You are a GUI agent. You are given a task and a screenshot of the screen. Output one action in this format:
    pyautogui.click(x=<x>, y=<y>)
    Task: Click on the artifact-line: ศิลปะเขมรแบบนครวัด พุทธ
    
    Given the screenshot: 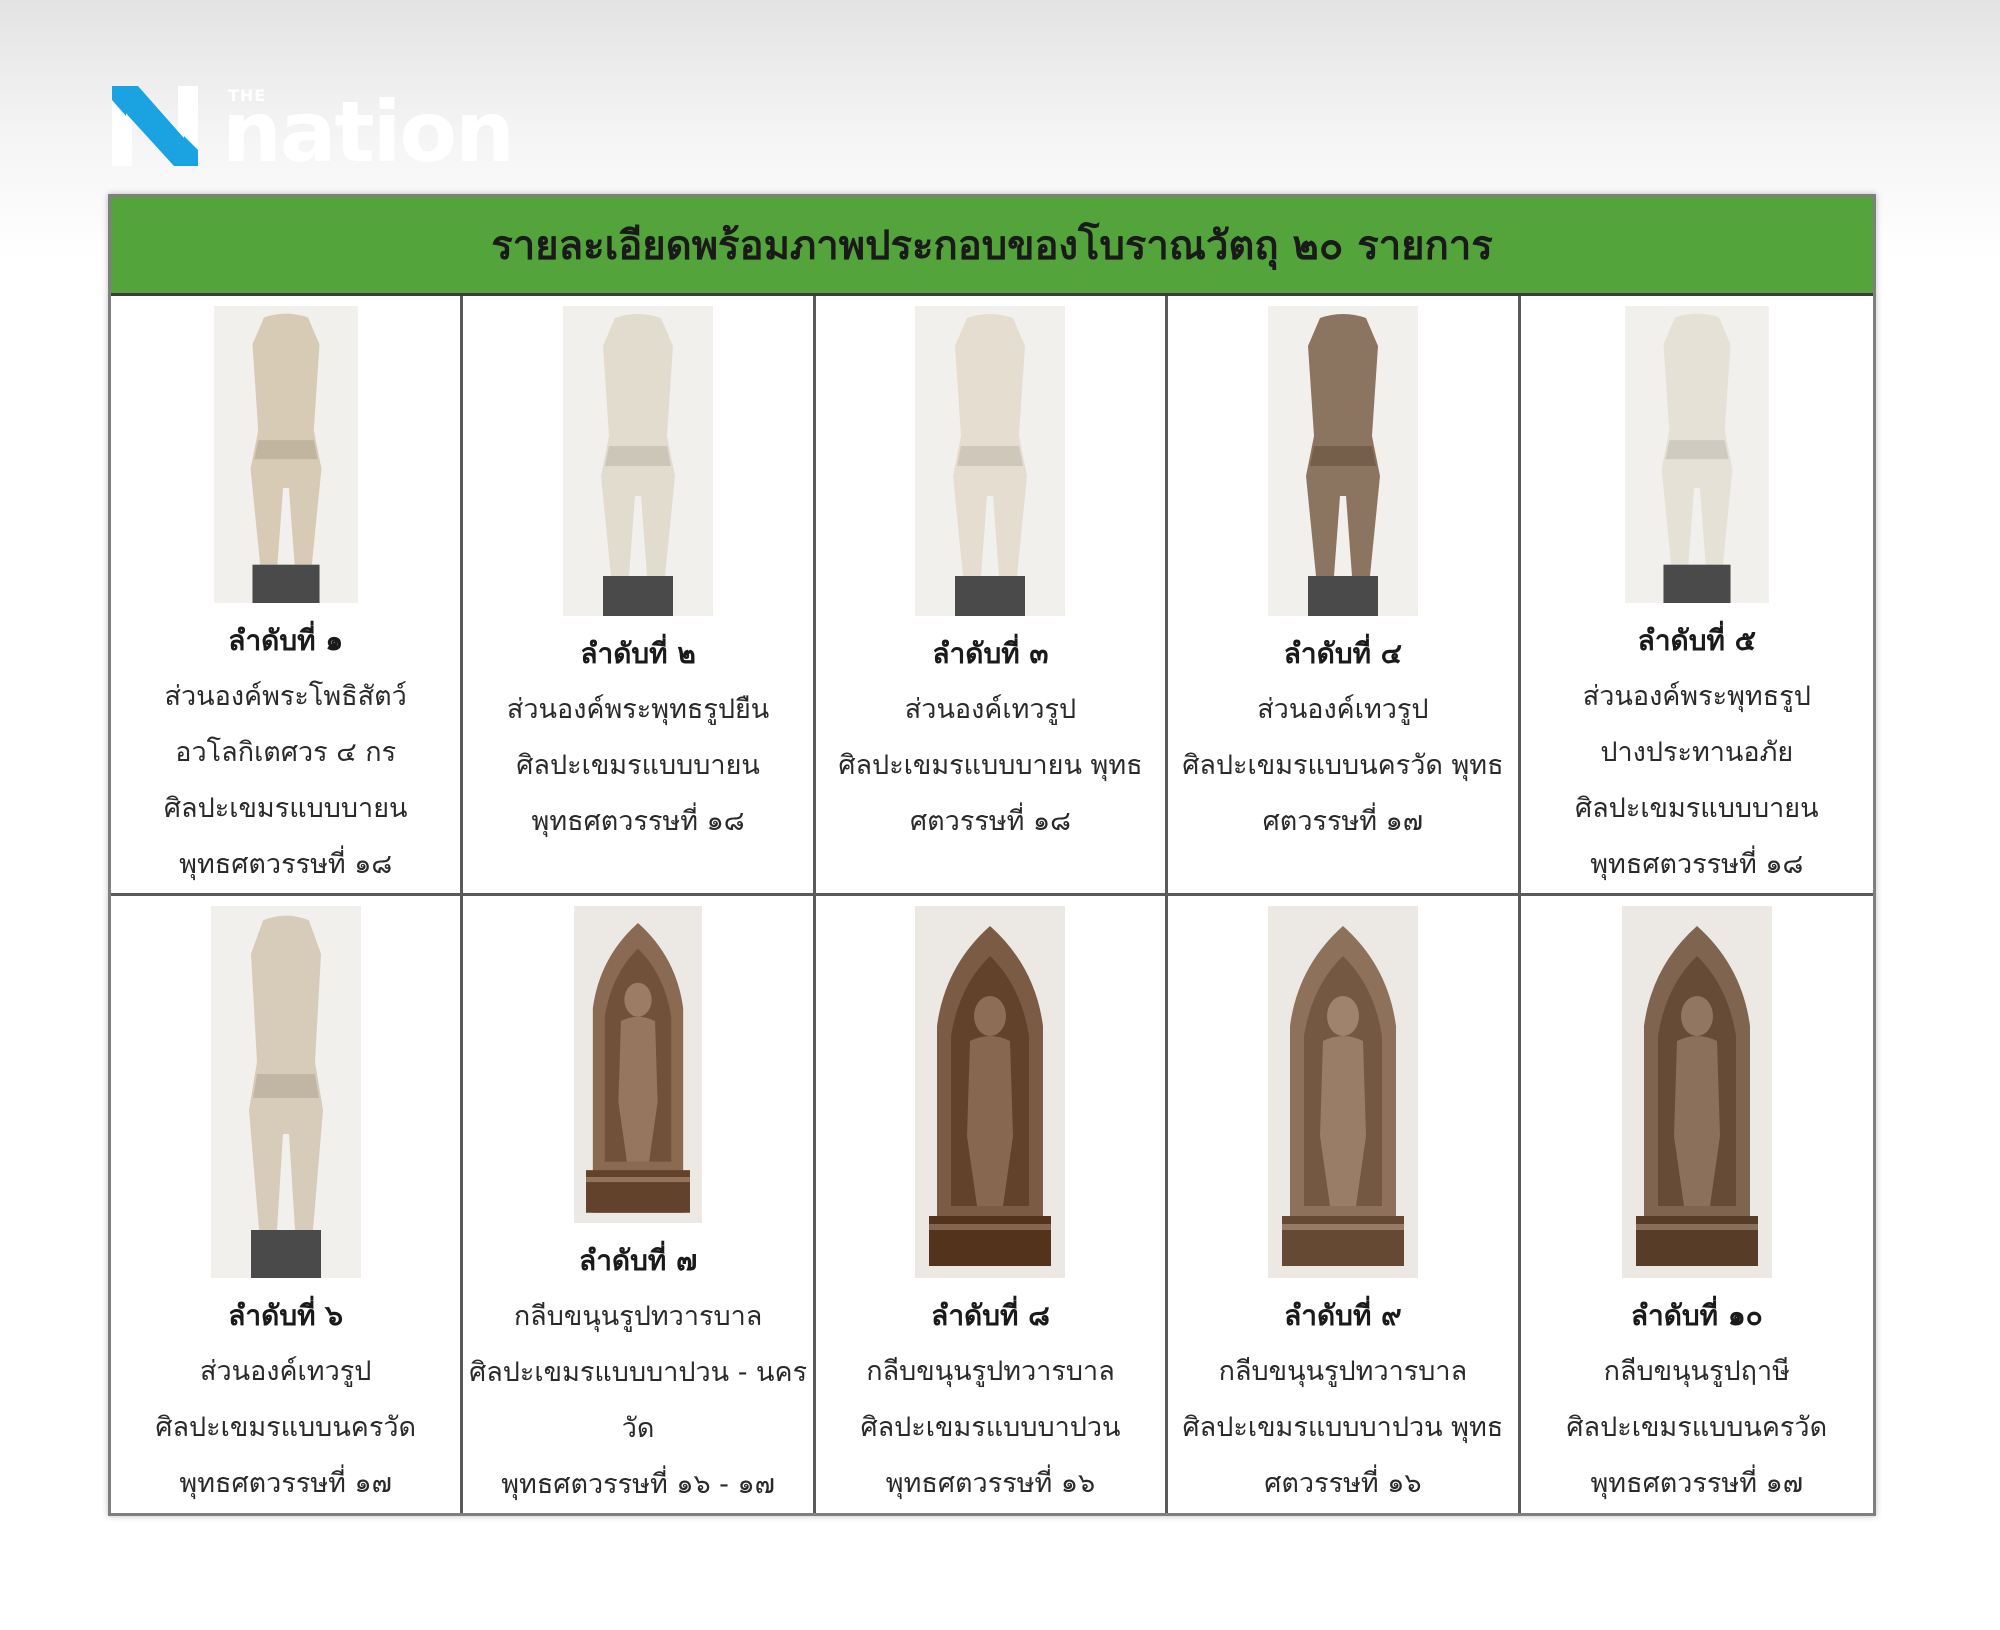 What is the action you would take?
    pyautogui.click(x=1343, y=765)
    